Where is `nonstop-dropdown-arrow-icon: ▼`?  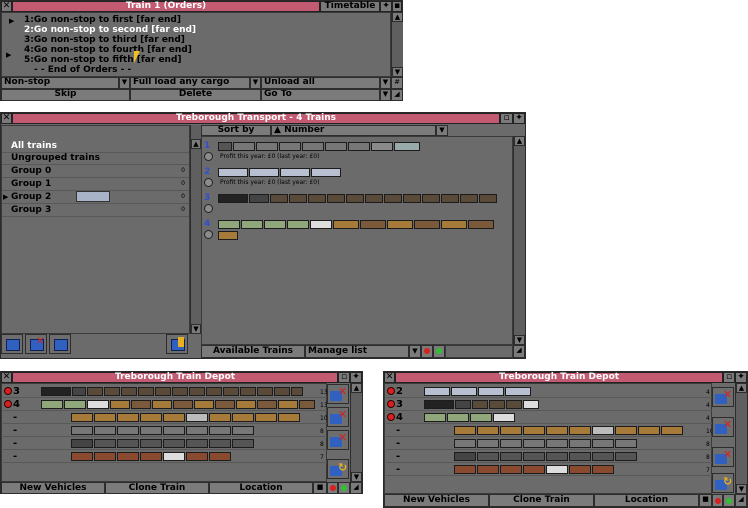
nonstop-dropdown-arrow-icon: ▼ is located at coordinates (124, 83).